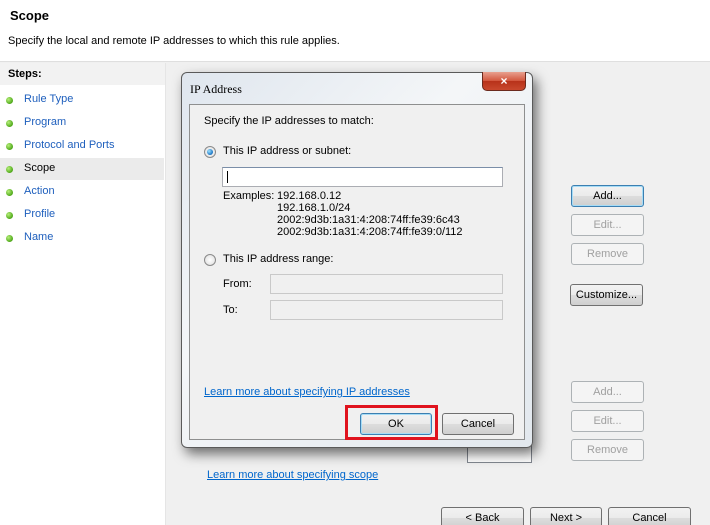 This screenshot has width=710, height=525. What do you see at coordinates (391, 422) in the screenshot?
I see `ok-button-highlight` at bounding box center [391, 422].